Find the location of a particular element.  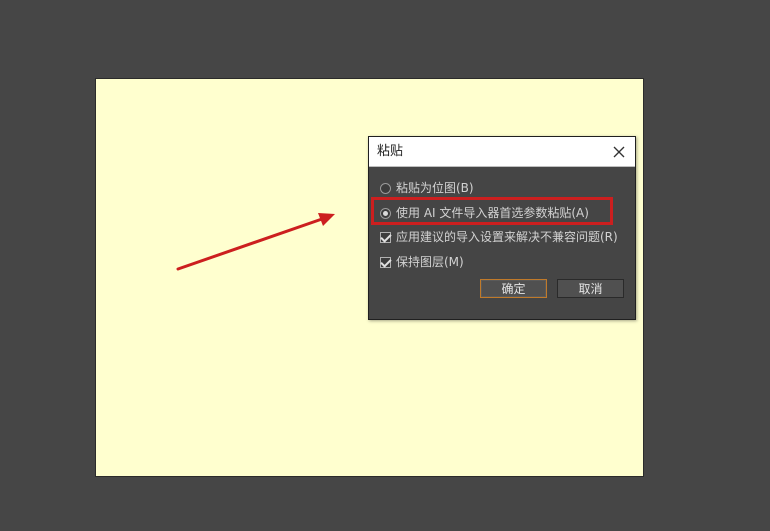

use-ai-importer-radio is located at coordinates (385, 213).